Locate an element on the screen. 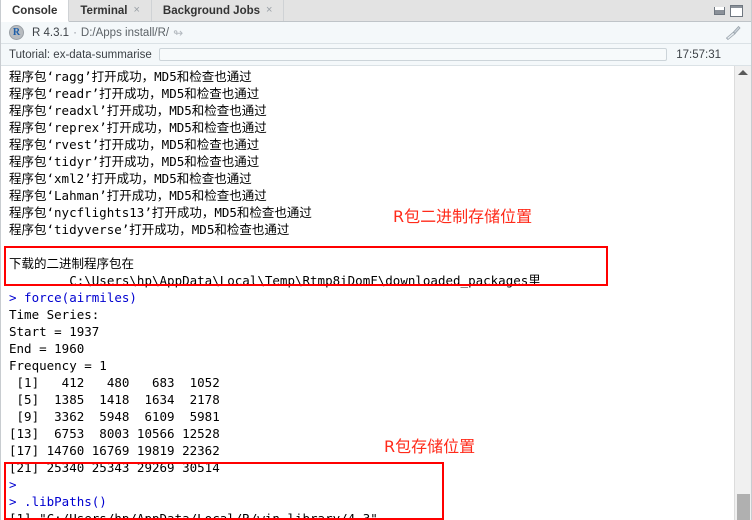  console-line: > force(airmiles) is located at coordinates (73, 297).